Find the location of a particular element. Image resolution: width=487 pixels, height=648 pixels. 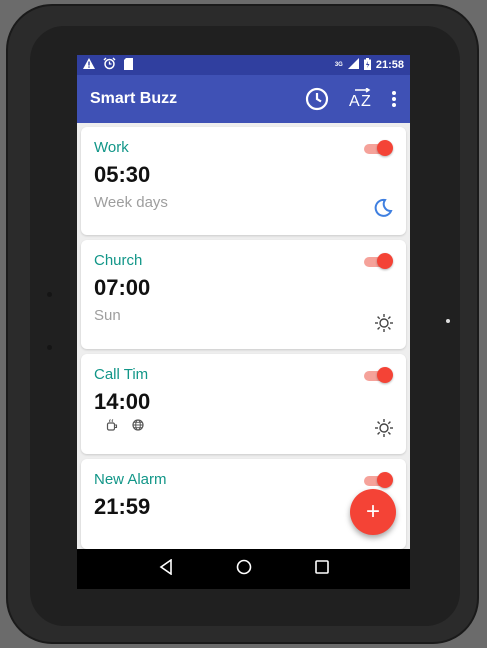

app-title: Smart Buzz is located at coordinates (134, 98).